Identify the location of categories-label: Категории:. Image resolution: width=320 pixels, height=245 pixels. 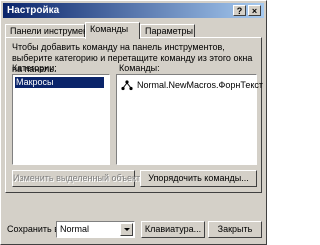
(34, 68).